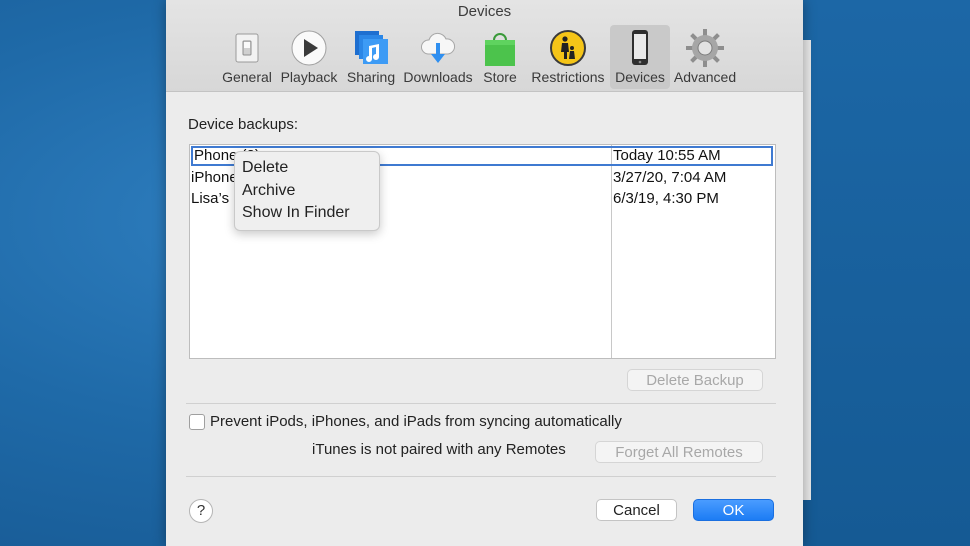  Describe the element at coordinates (695, 380) in the screenshot. I see `delete-backup-button: Delete Backup` at that location.